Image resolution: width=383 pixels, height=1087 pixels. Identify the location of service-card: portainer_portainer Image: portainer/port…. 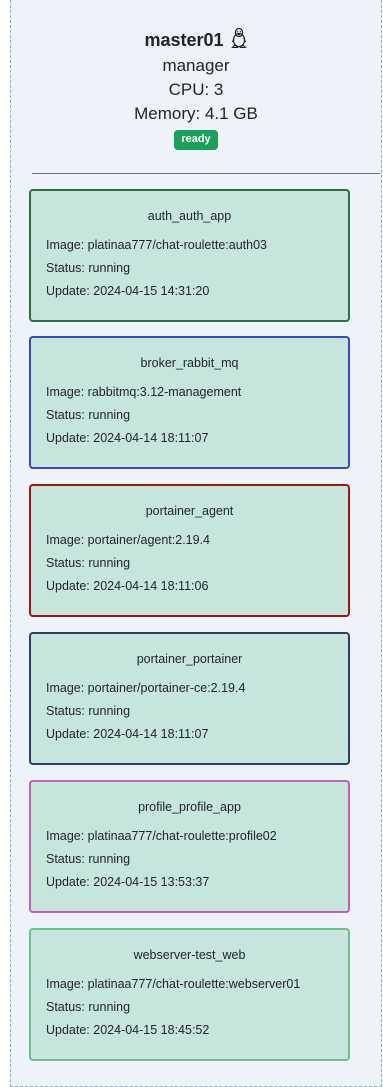
(189, 698).